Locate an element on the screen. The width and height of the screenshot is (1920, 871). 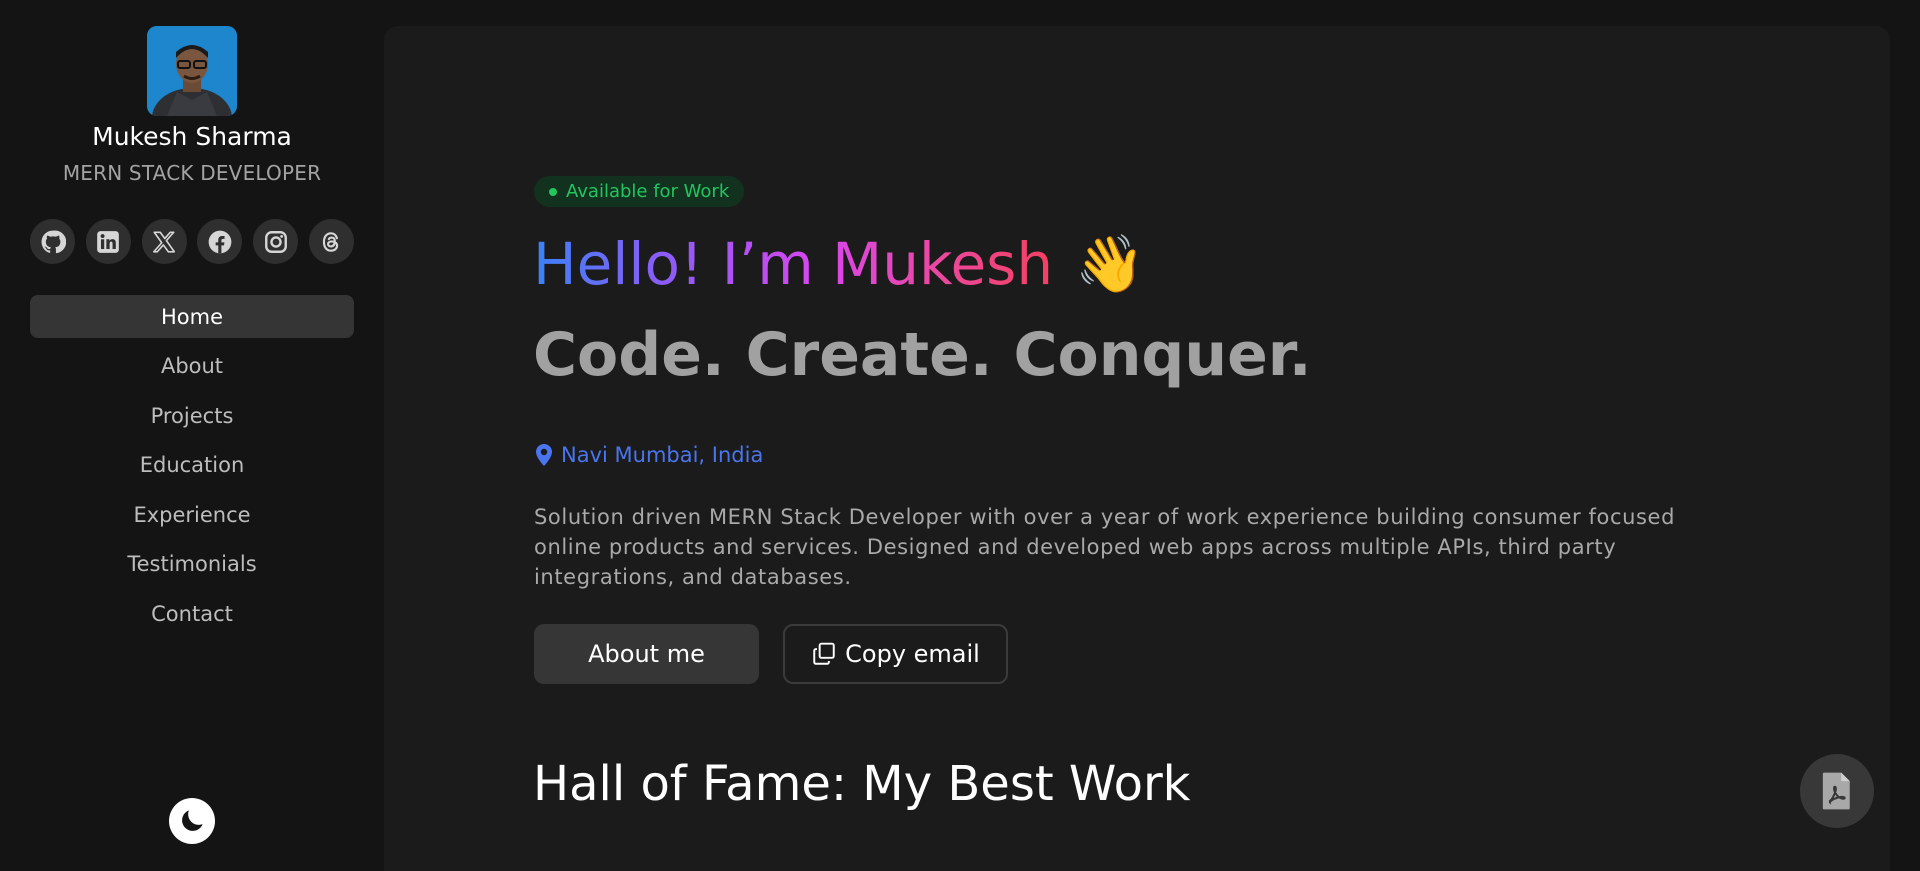
resume-pdf-button is located at coordinates (1837, 791).